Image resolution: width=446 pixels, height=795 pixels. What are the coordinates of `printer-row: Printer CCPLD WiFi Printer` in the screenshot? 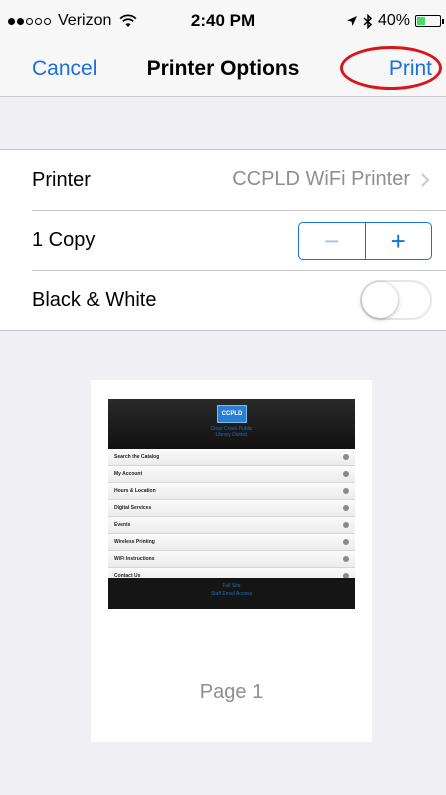 It's located at (223, 180).